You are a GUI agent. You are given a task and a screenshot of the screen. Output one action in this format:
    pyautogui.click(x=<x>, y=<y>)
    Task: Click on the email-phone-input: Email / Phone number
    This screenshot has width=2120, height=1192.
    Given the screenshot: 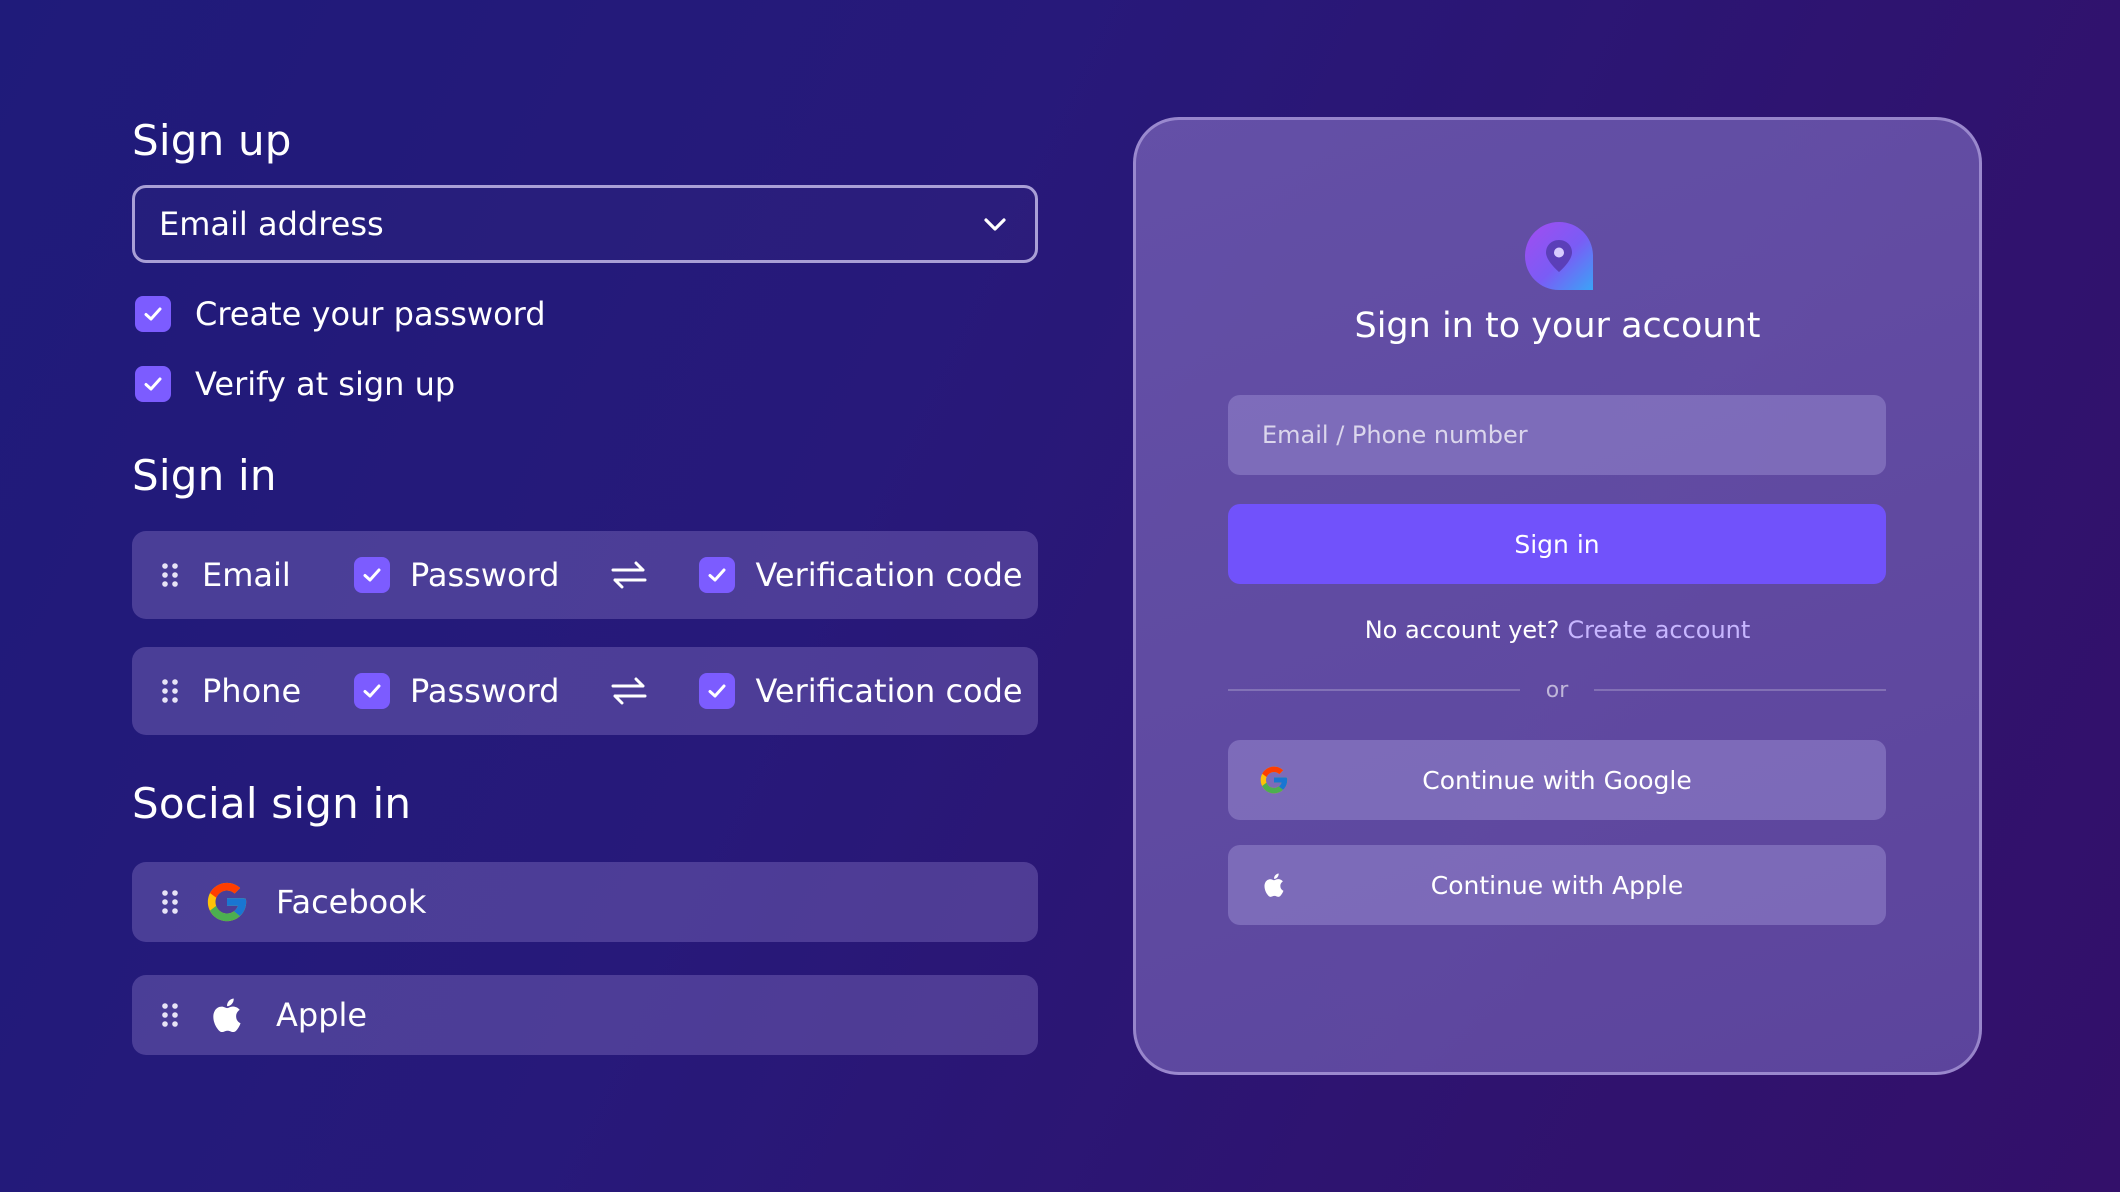 What is the action you would take?
    pyautogui.click(x=1557, y=435)
    